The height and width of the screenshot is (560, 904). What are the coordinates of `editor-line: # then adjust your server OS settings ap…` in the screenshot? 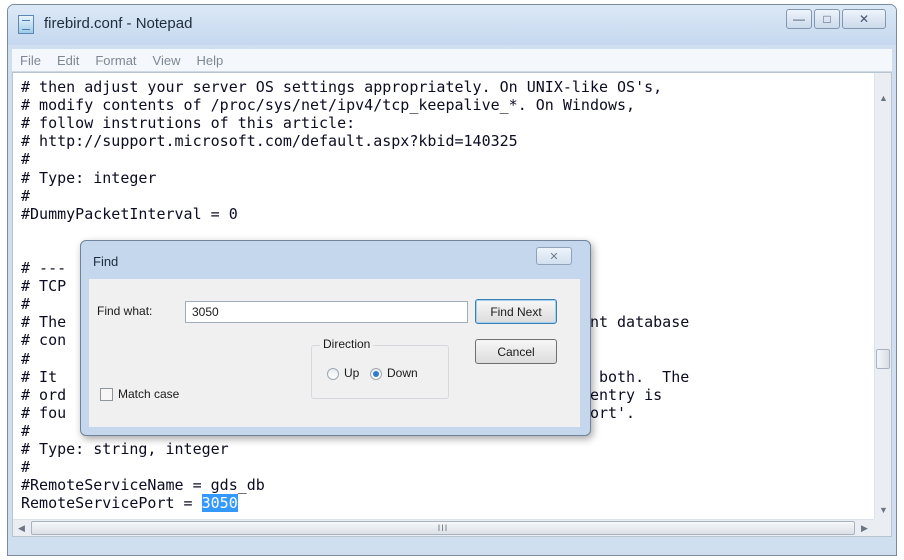 It's located at (341, 87).